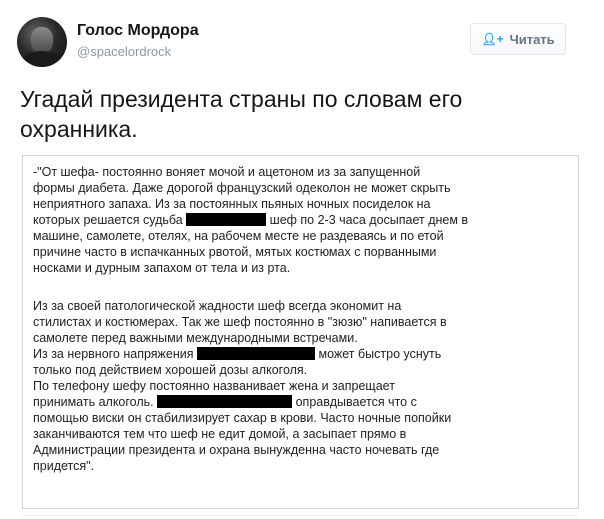  What do you see at coordinates (138, 31) in the screenshot?
I see `display-name: Голос Мордора` at bounding box center [138, 31].